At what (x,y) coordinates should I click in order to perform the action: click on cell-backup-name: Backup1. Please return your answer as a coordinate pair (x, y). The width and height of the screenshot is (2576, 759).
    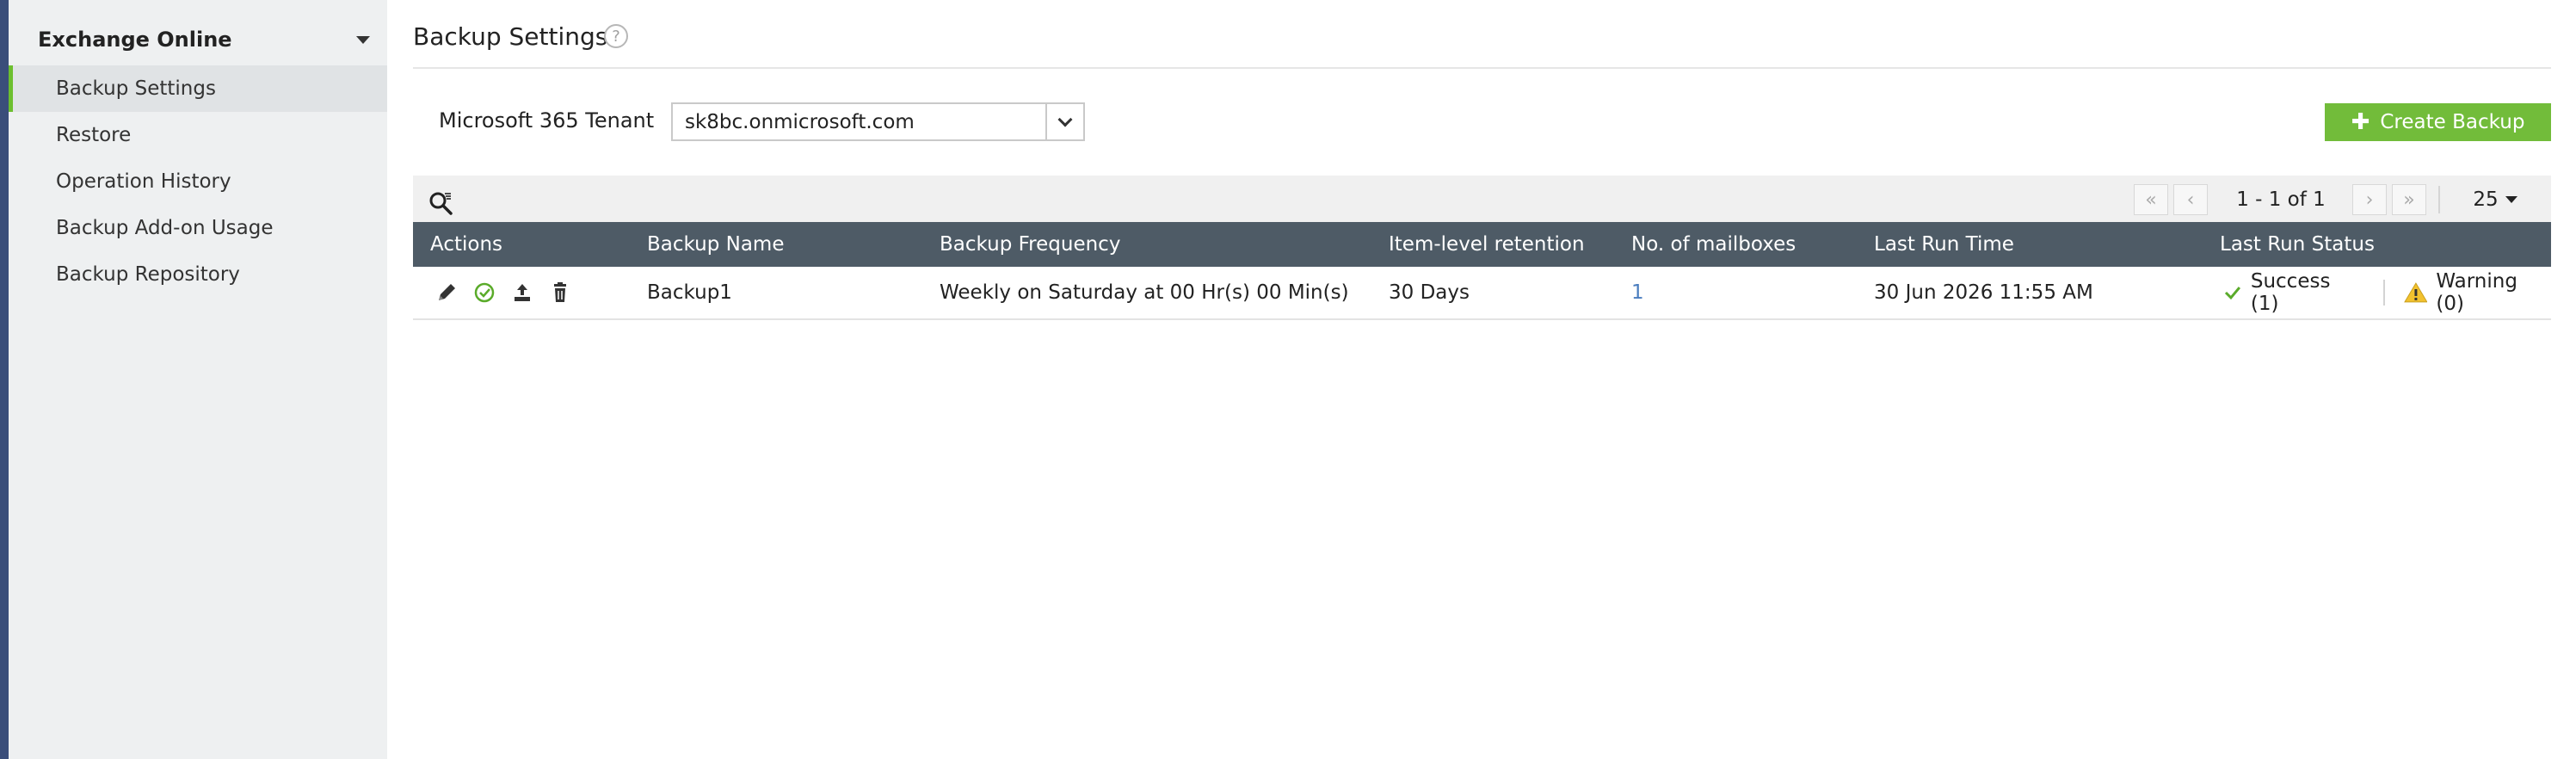
    Looking at the image, I should click on (690, 292).